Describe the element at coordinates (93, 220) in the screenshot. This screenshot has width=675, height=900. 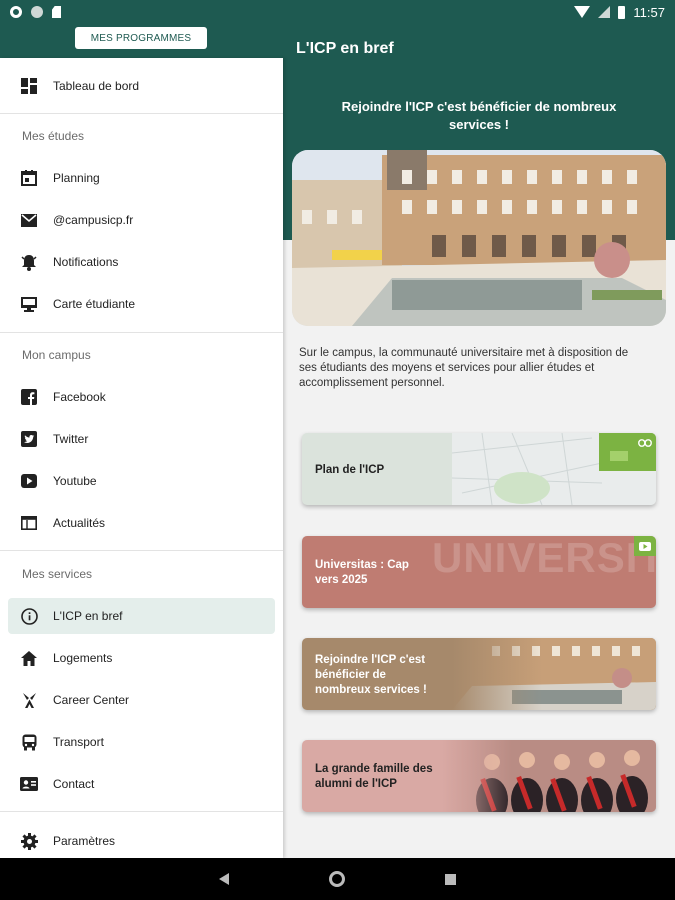
I see `sidebar-item-label: @campusicp.fr` at that location.